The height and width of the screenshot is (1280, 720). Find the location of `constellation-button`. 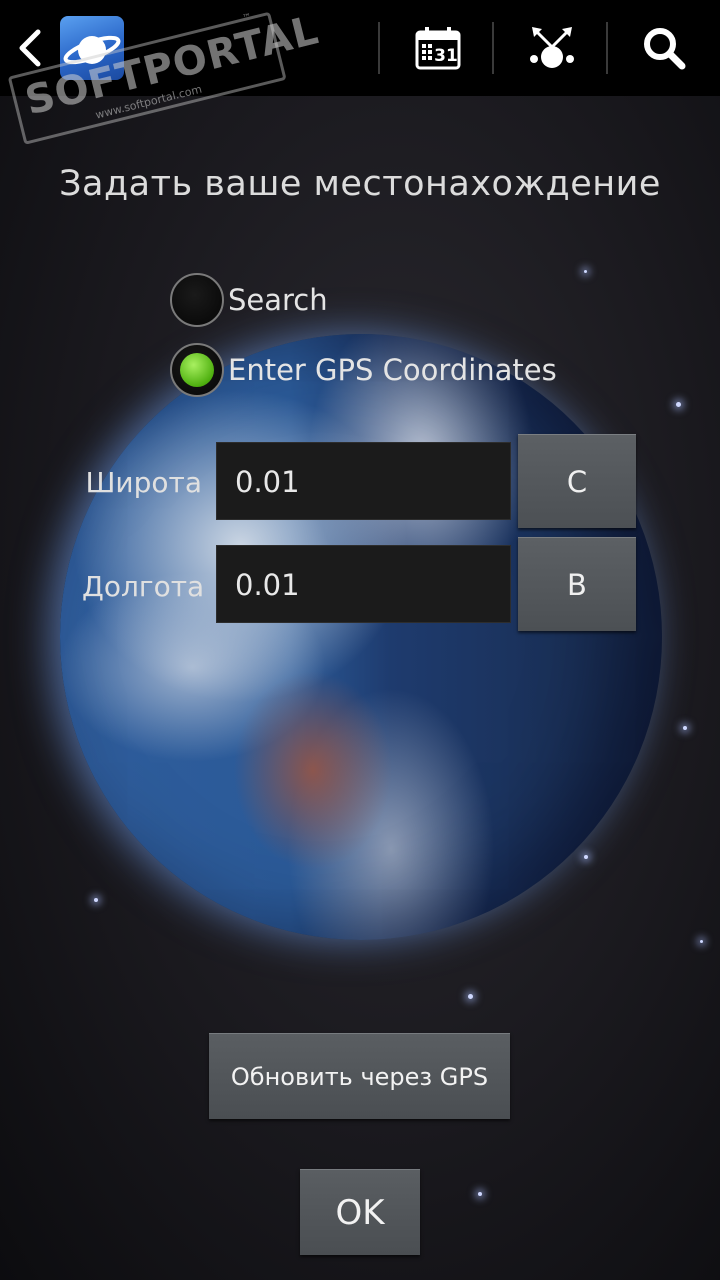

constellation-button is located at coordinates (552, 48).